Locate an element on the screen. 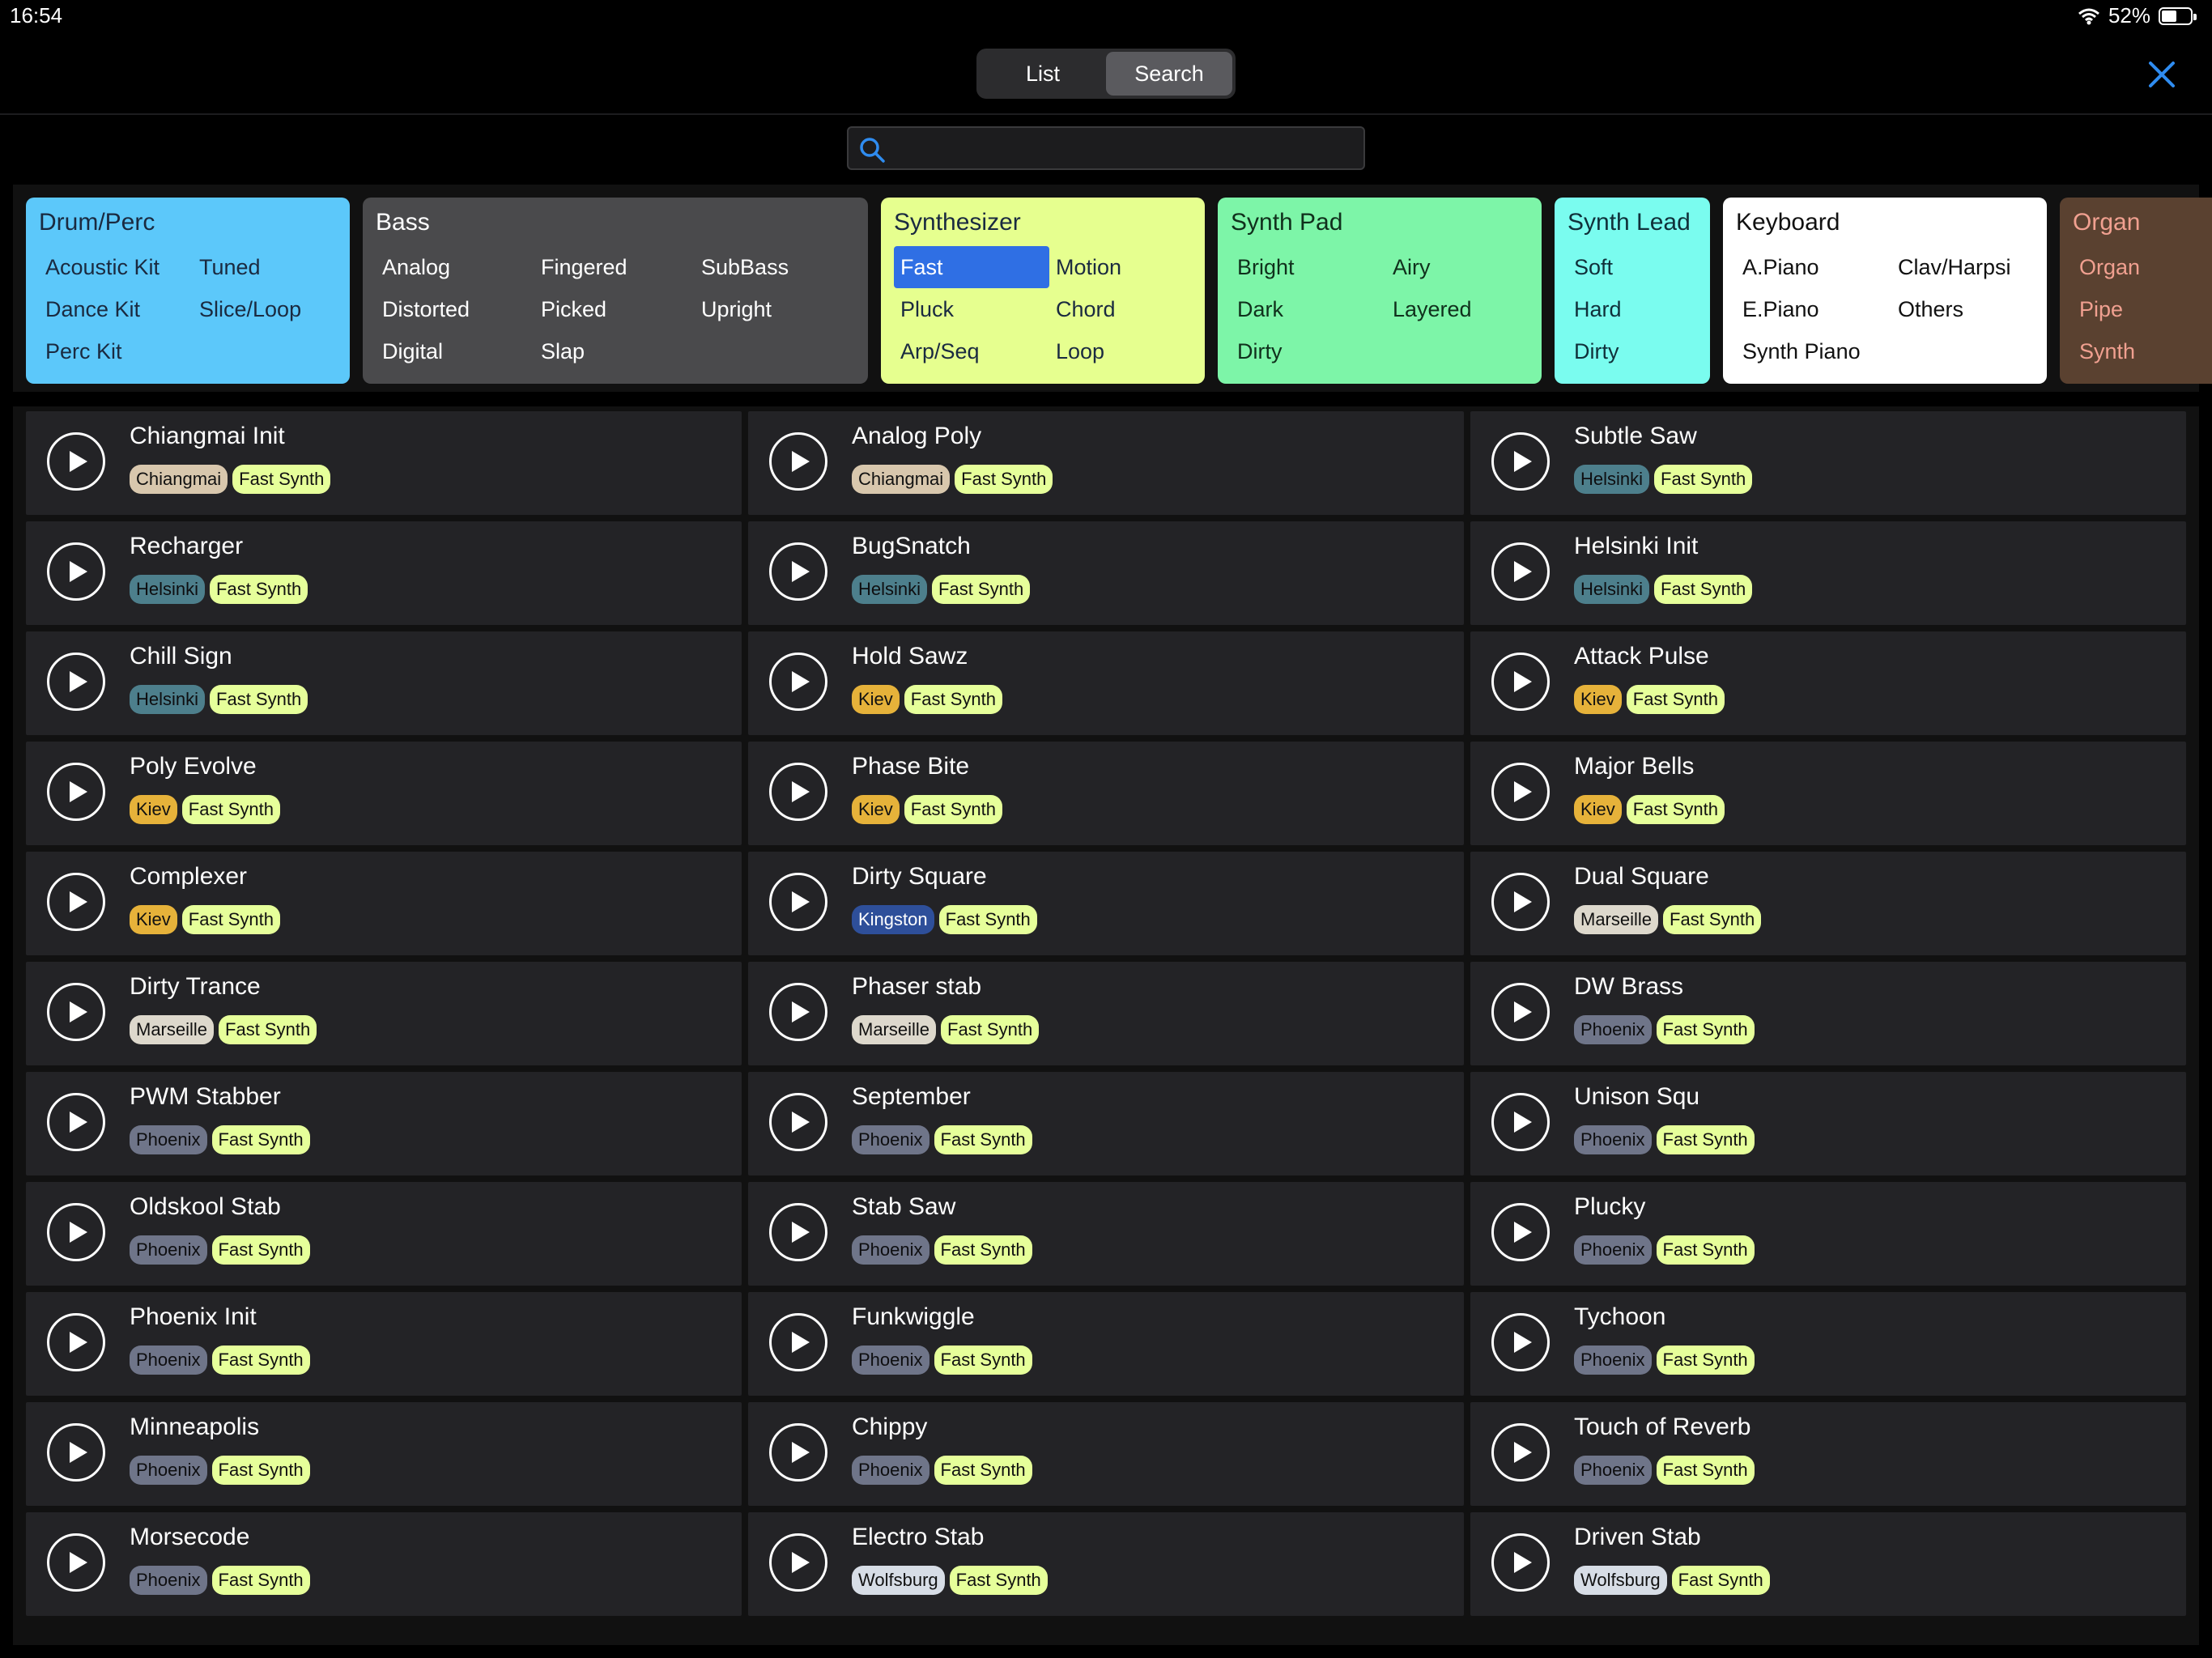  preset-card: Stab Saw Phoenix Fast Synth is located at coordinates (1106, 1234).